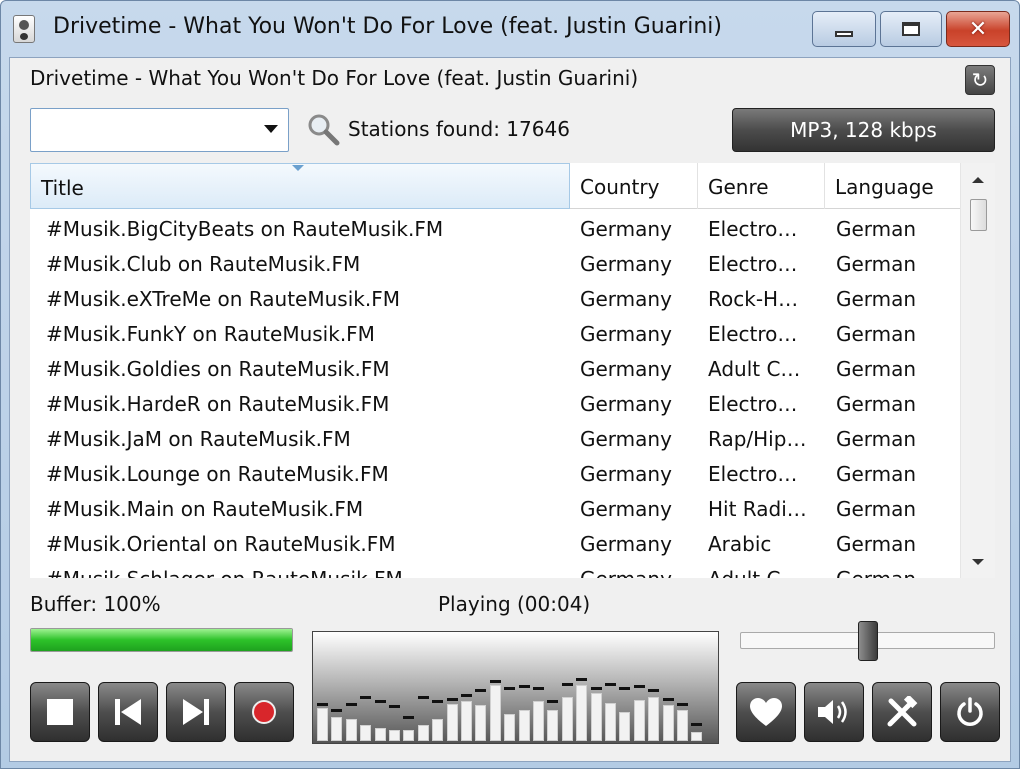 The width and height of the screenshot is (1020, 769). What do you see at coordinates (245, 229) in the screenshot?
I see `cell-title: #Musik.BigCityBeats on RauteMusik.FM` at bounding box center [245, 229].